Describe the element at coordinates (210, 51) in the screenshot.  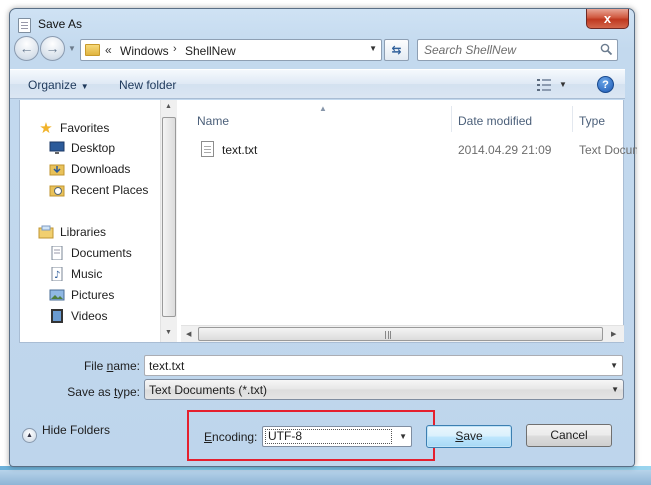
I see `breadcrumb-shellnew: ShellNew` at that location.